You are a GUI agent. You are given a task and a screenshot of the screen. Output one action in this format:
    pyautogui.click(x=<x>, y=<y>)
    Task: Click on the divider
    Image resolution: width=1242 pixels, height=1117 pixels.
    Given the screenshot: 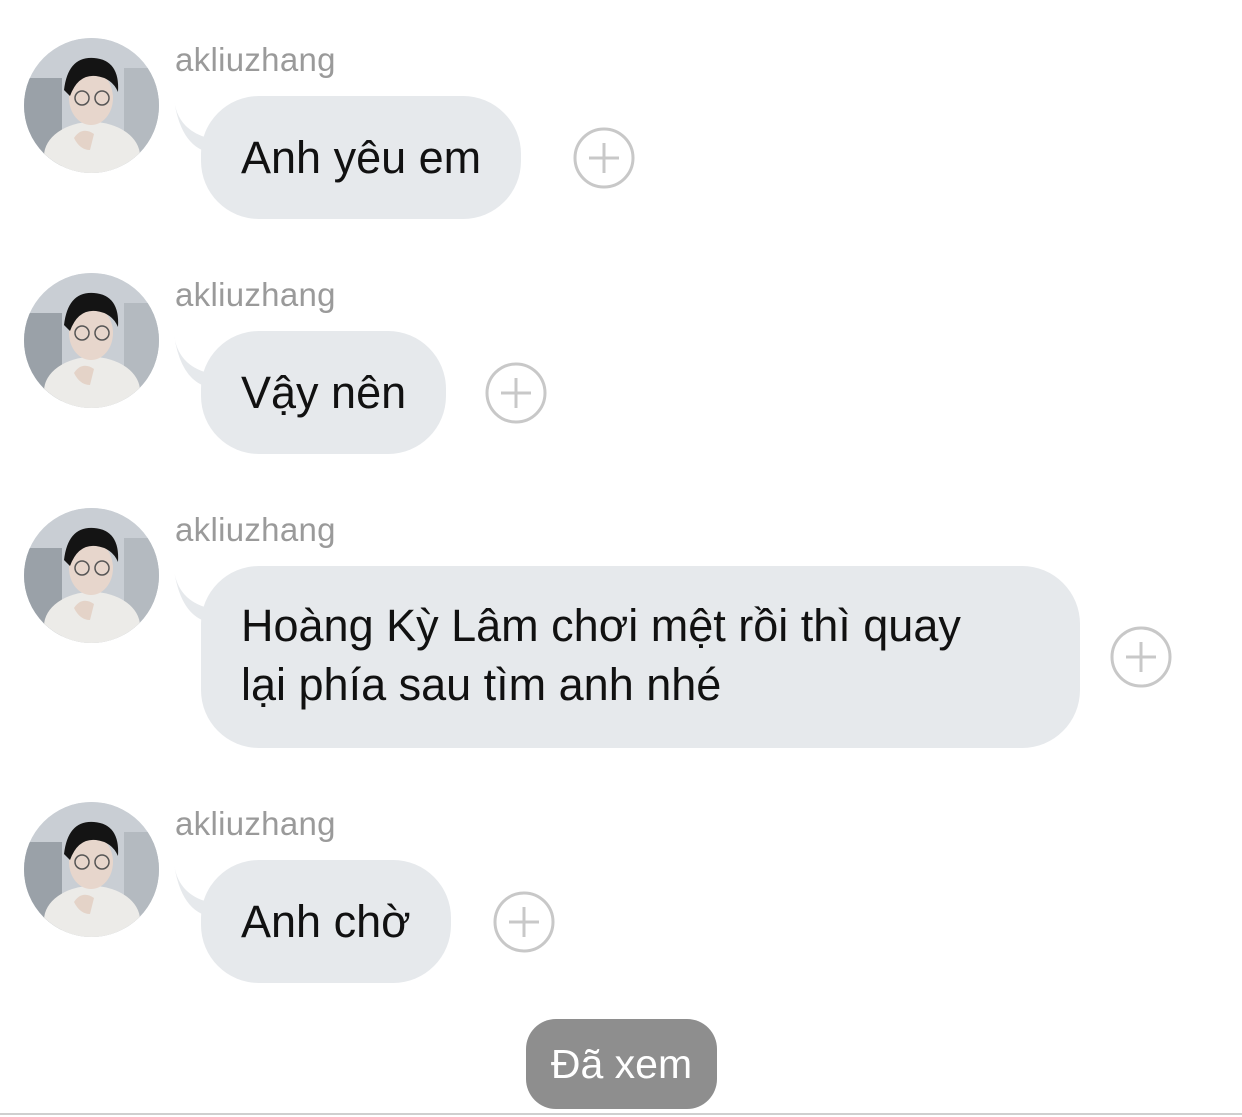 What is the action you would take?
    pyautogui.click(x=621, y=1114)
    